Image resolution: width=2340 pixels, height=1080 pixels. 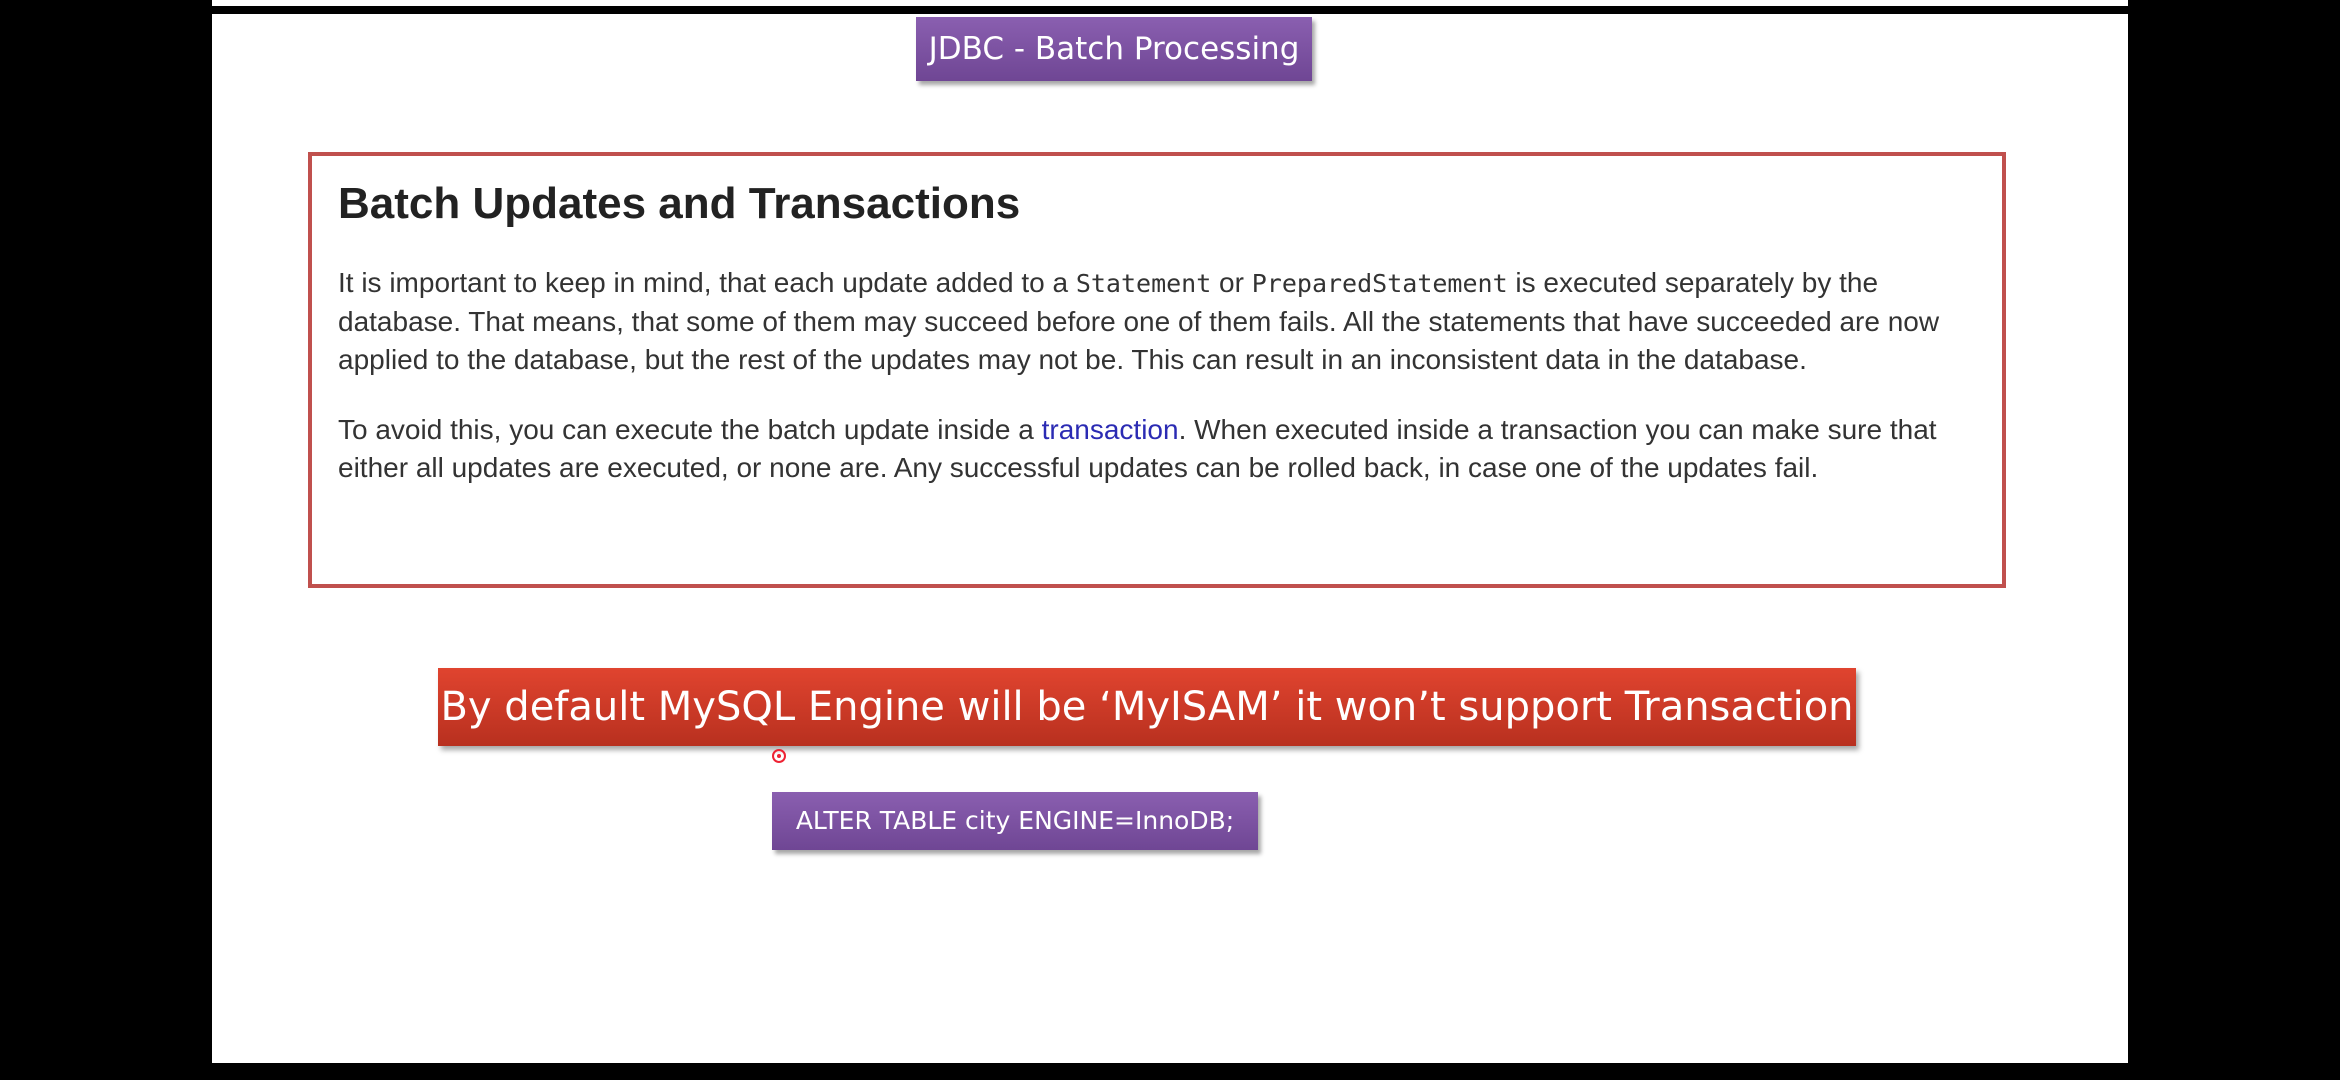 I want to click on pointer-cursor-icon, so click(x=779, y=756).